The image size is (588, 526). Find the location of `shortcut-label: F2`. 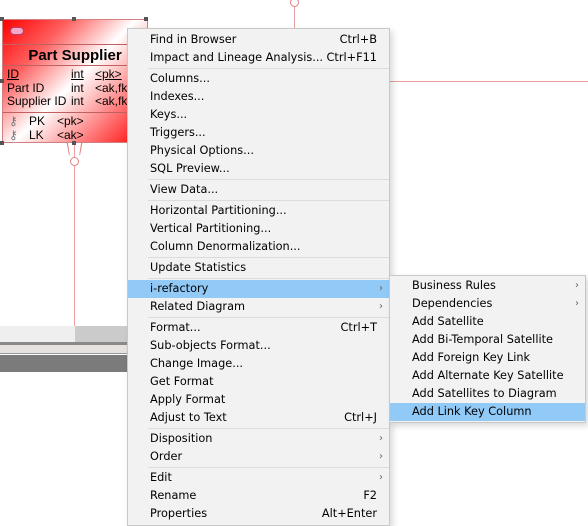

shortcut-label: F2 is located at coordinates (370, 495).